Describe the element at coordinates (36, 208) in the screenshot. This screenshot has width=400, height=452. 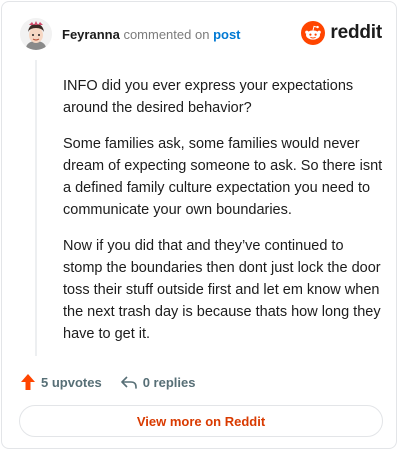
I see `thread-line` at that location.